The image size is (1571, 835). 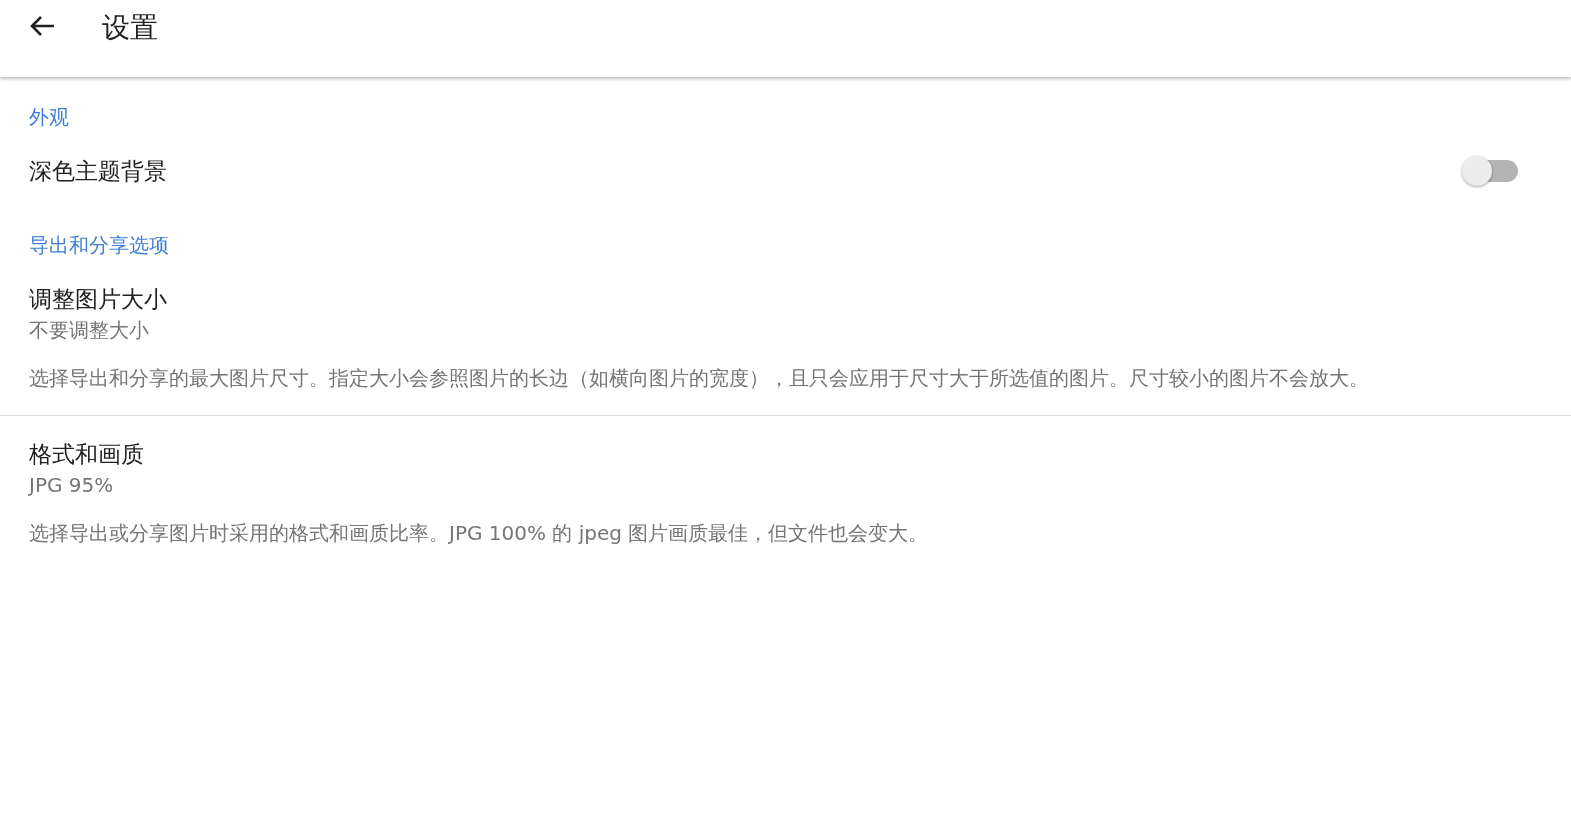 I want to click on setting-value: JPG 95%, so click(x=71, y=485).